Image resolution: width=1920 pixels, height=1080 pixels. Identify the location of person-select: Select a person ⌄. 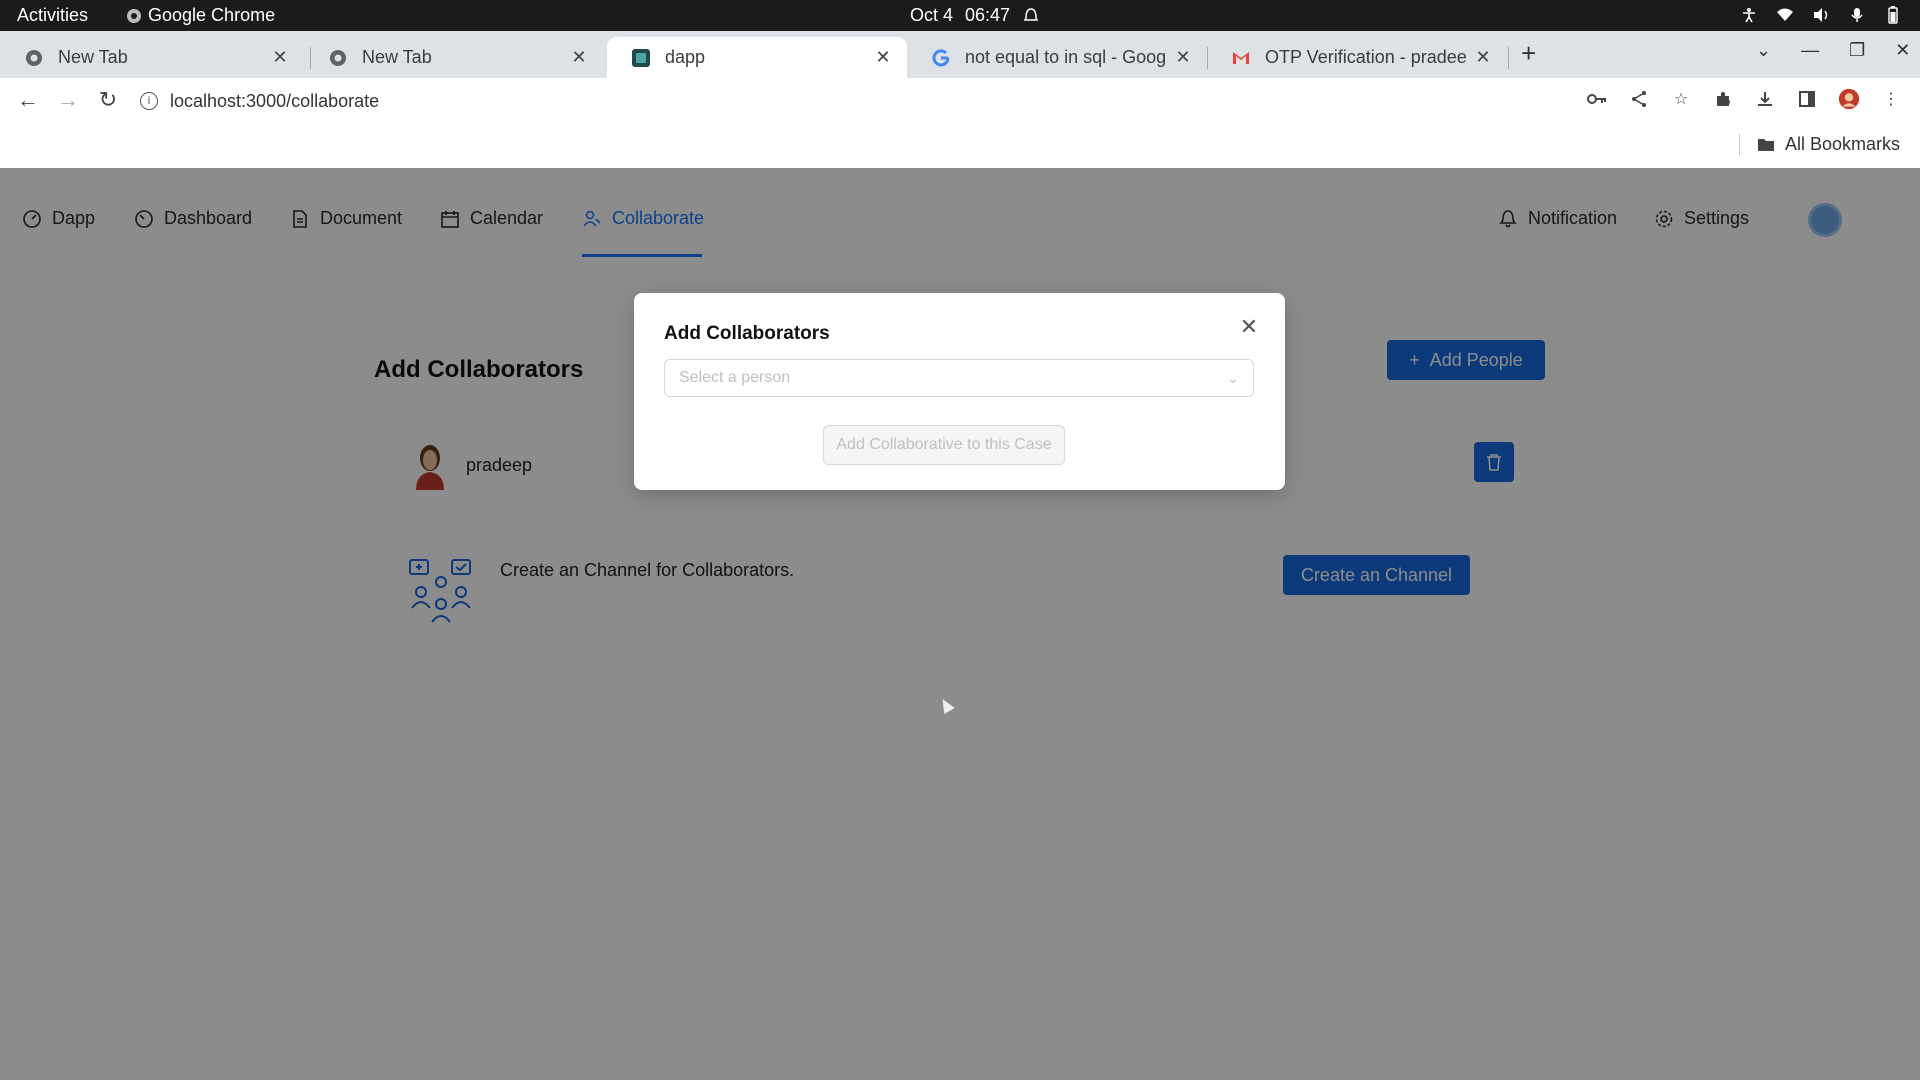
(959, 378).